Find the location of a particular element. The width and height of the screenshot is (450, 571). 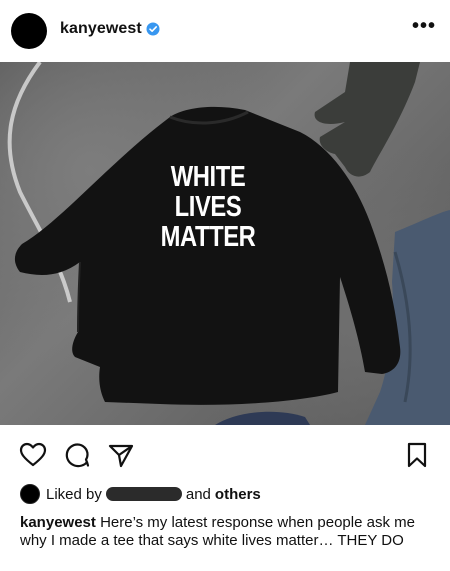

comment-icon is located at coordinates (77, 455).